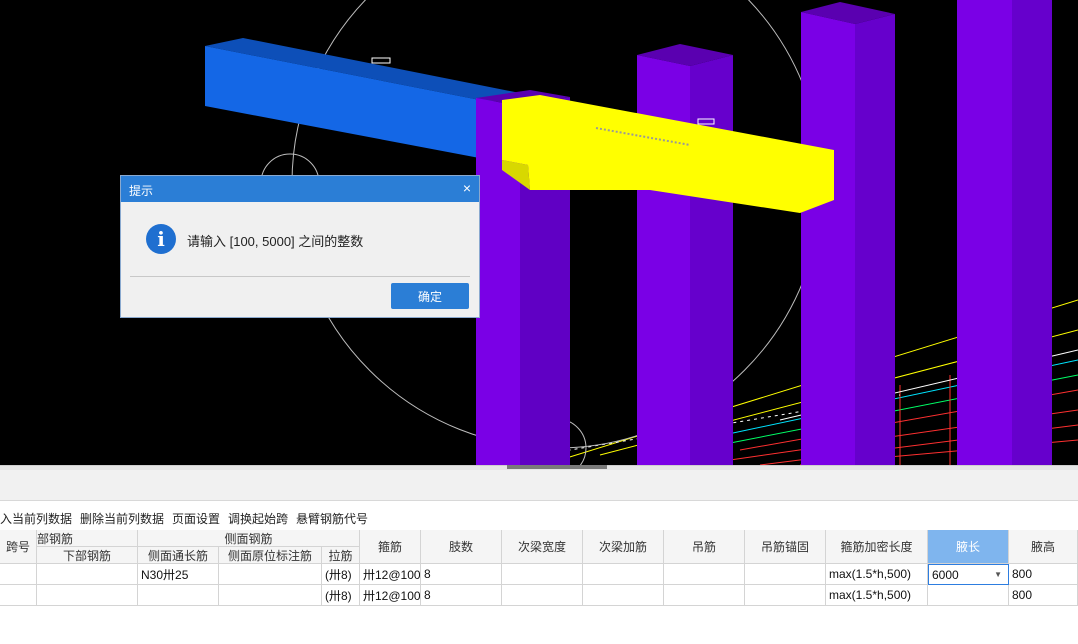  What do you see at coordinates (1043, 547) in the screenshot?
I see `header-haunch-height: 腋高` at bounding box center [1043, 547].